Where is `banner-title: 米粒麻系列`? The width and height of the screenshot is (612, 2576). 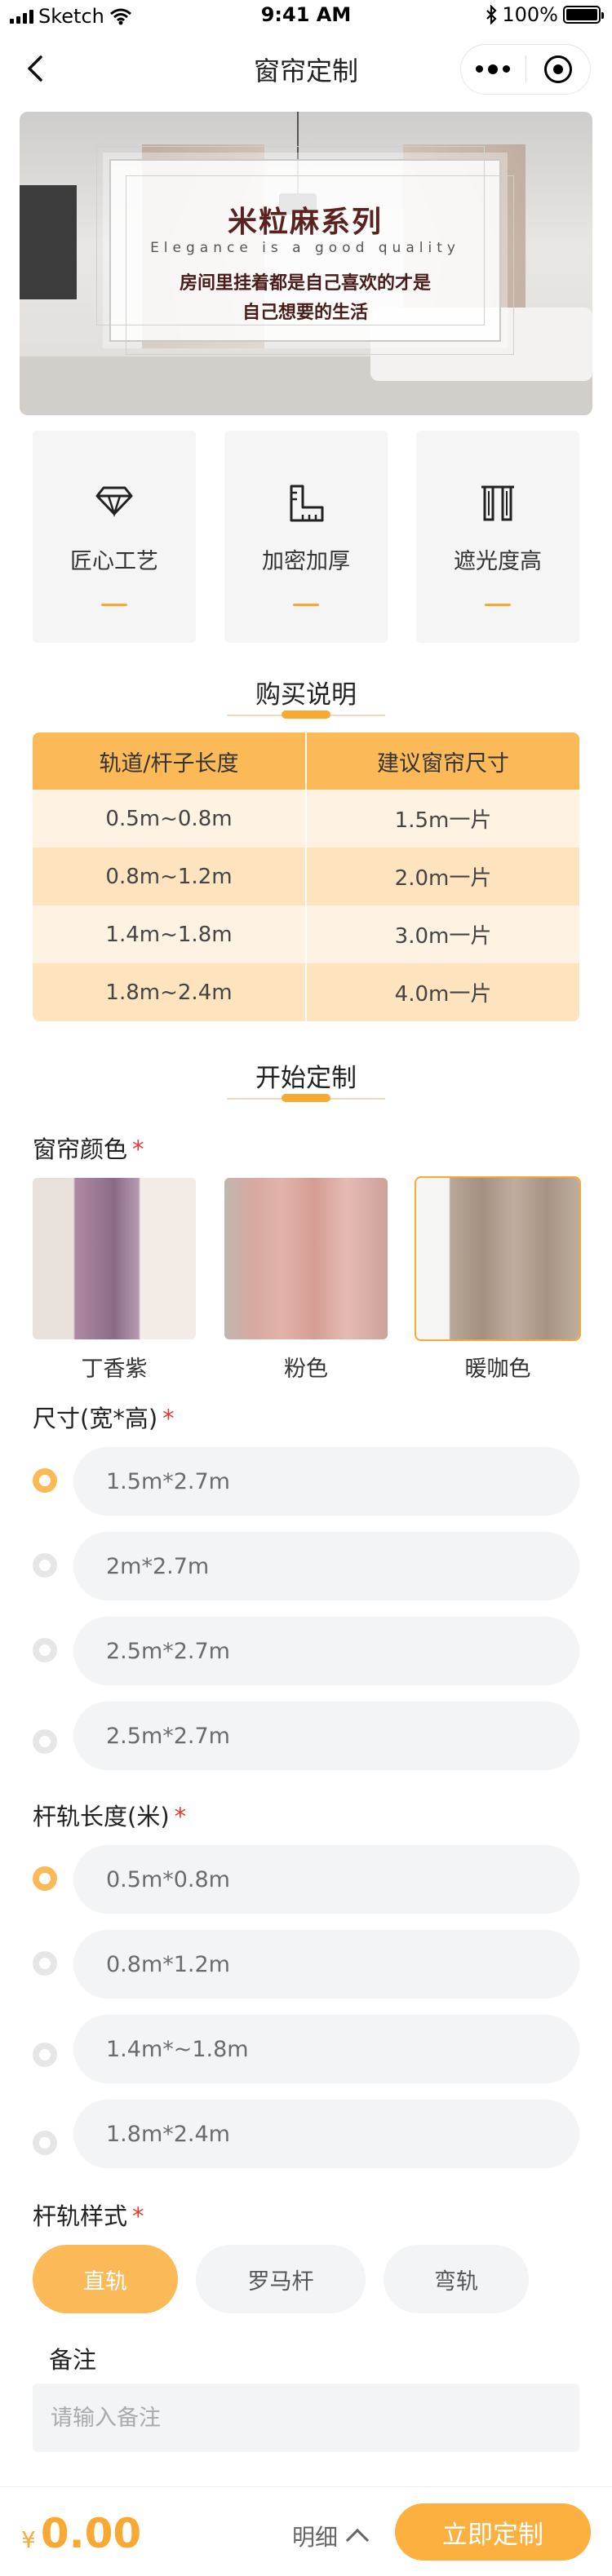
banner-title: 米粒麻系列 is located at coordinates (305, 222).